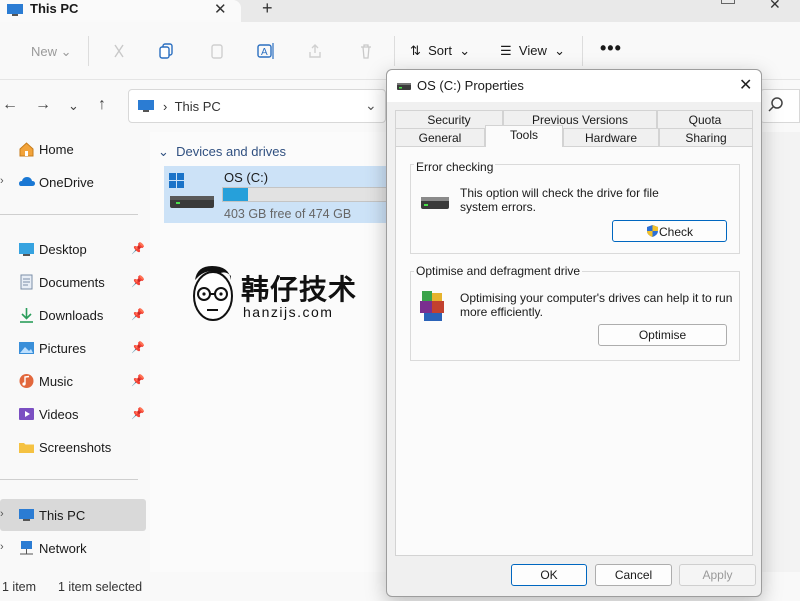 The width and height of the screenshot is (800, 601). I want to click on address-bar: › This PC ⌄, so click(257, 106).